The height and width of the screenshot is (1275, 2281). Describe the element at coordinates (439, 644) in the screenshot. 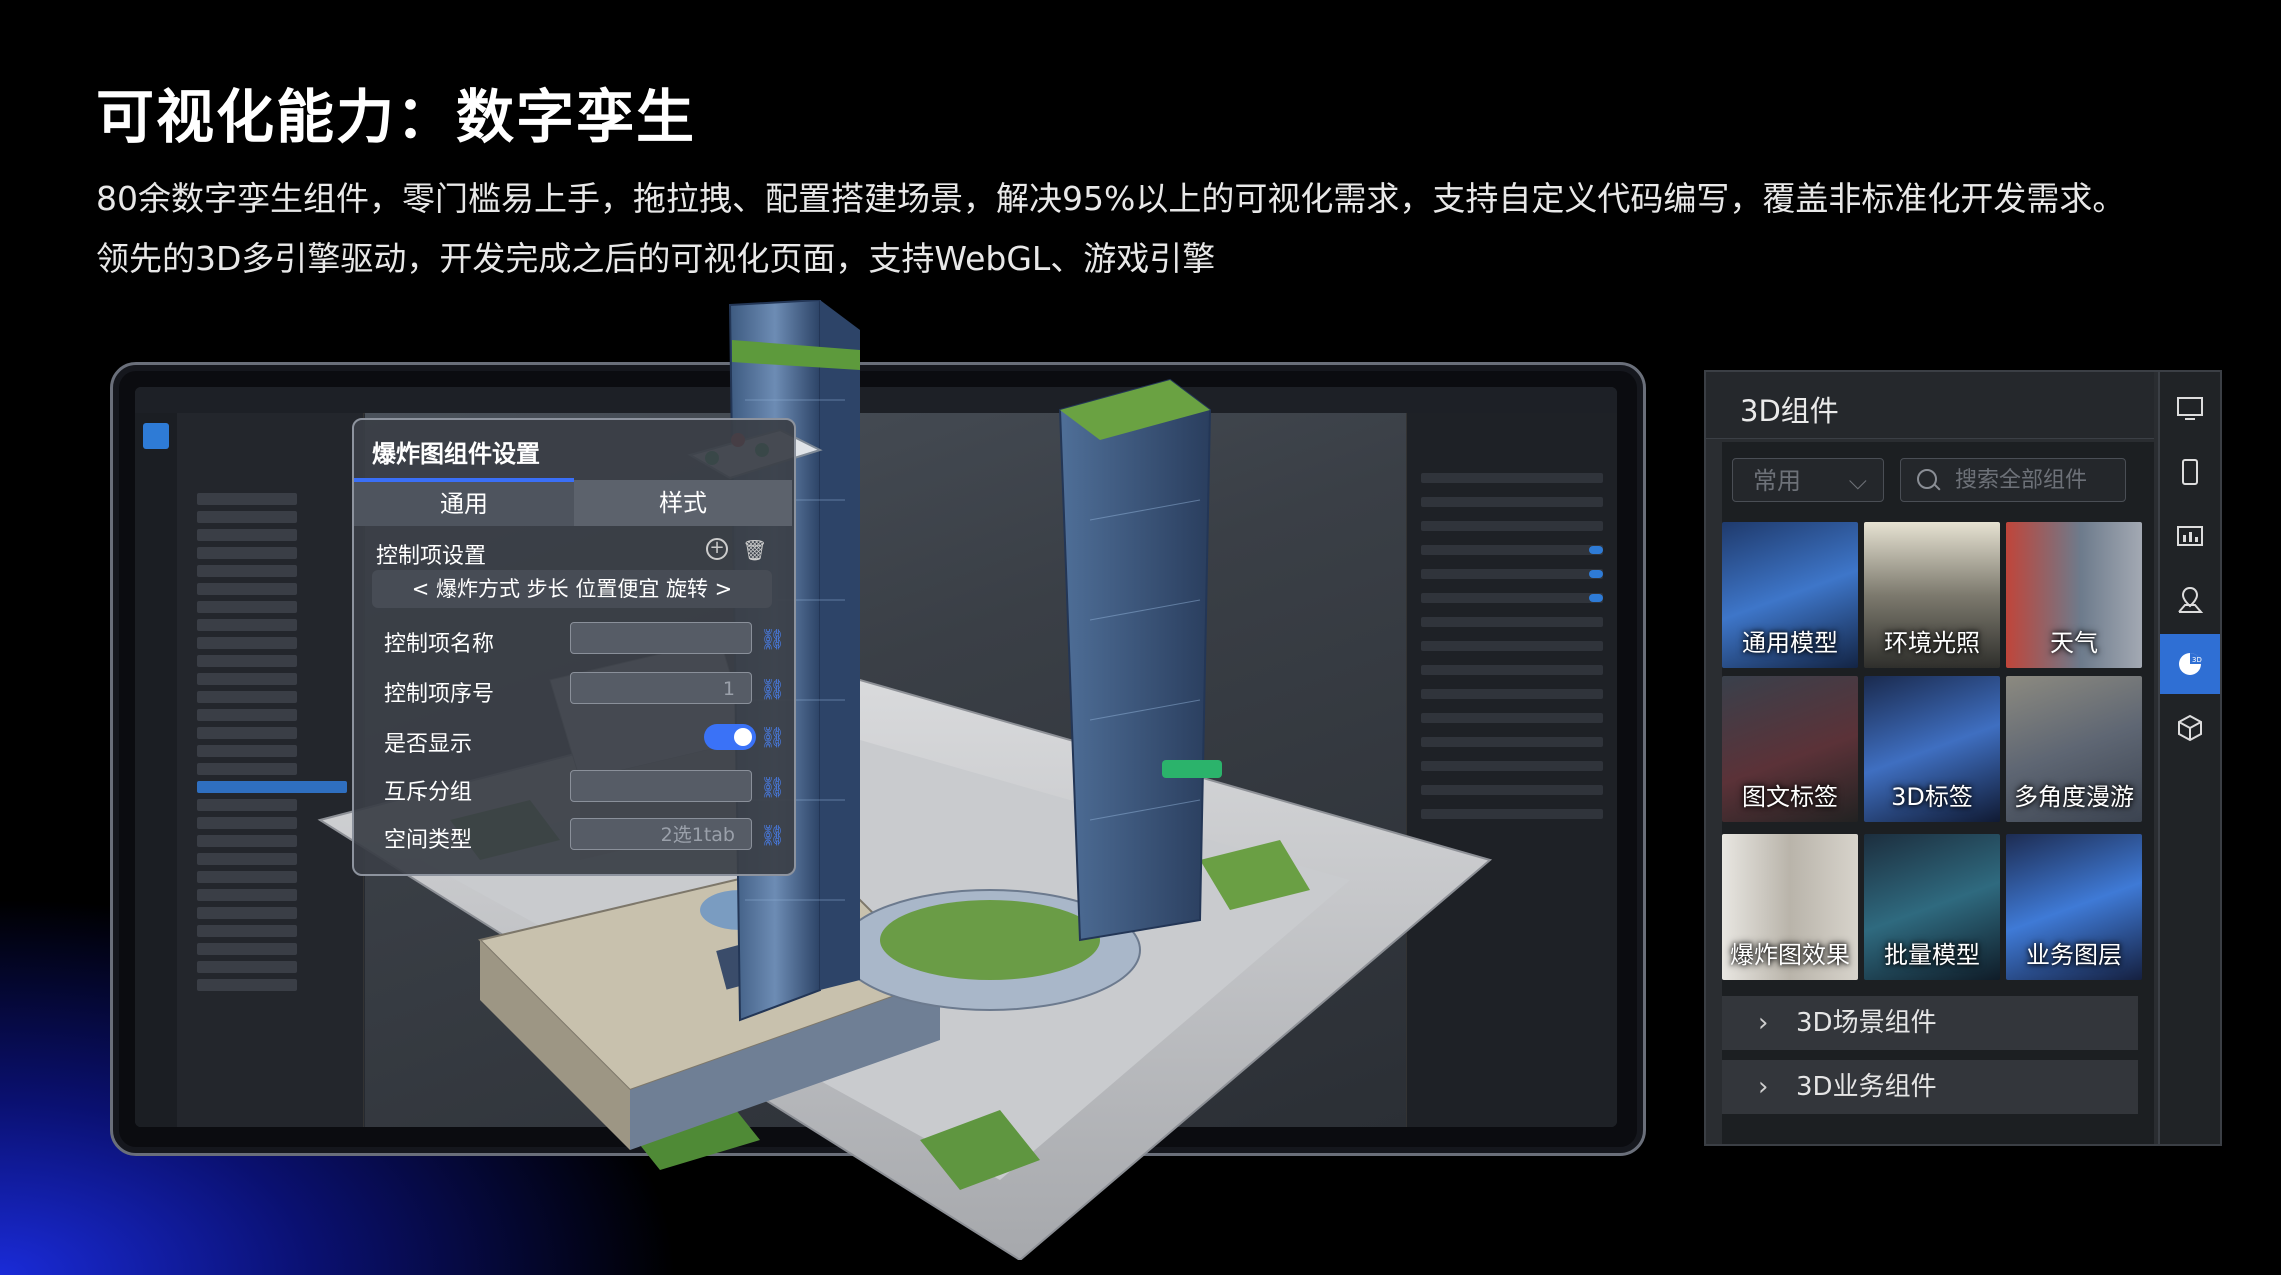

I see `field-label: 控制项名称` at that location.